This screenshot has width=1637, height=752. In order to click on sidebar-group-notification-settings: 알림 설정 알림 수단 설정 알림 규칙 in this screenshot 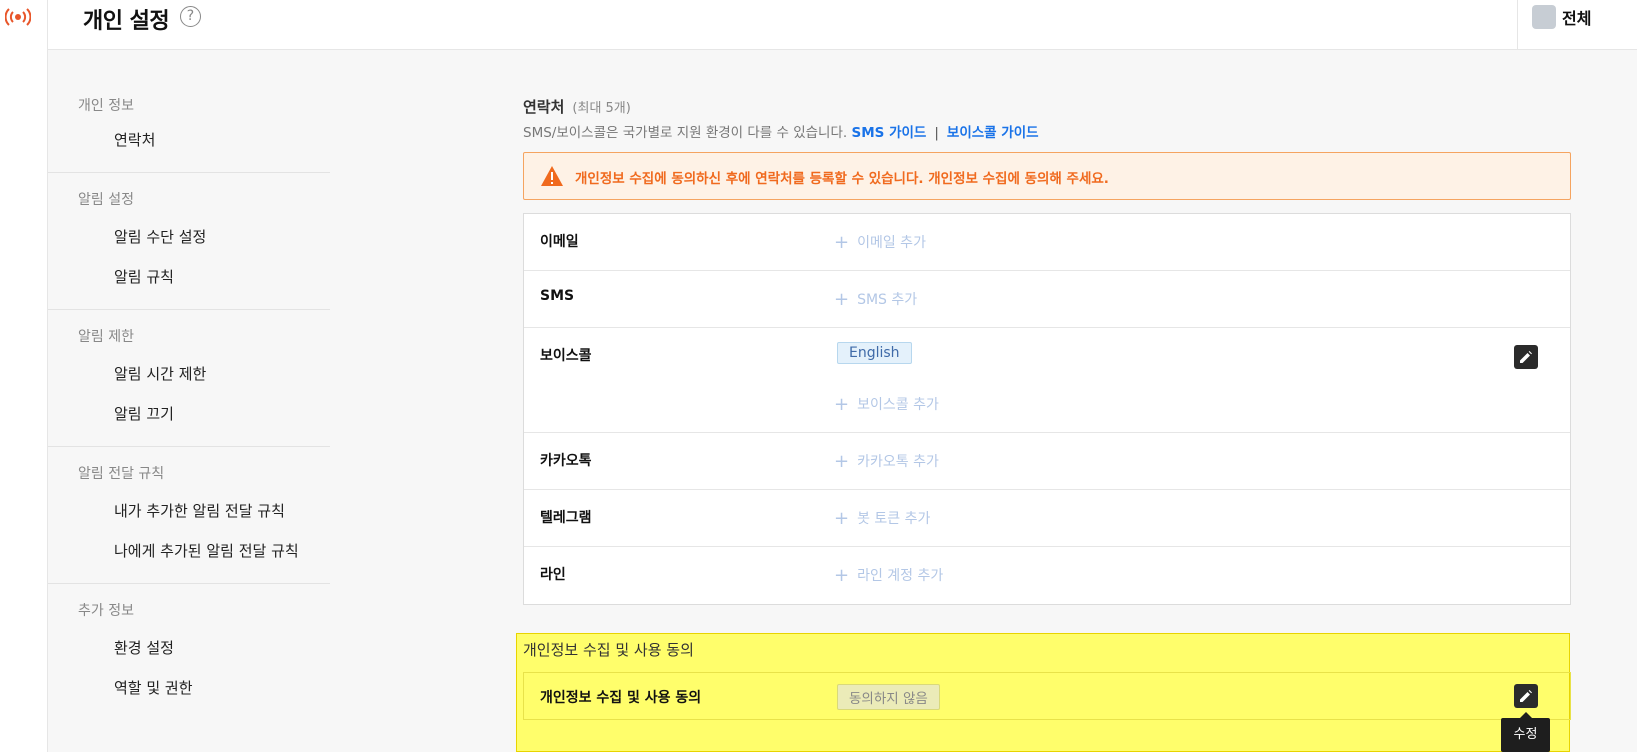, I will do `click(189, 241)`.